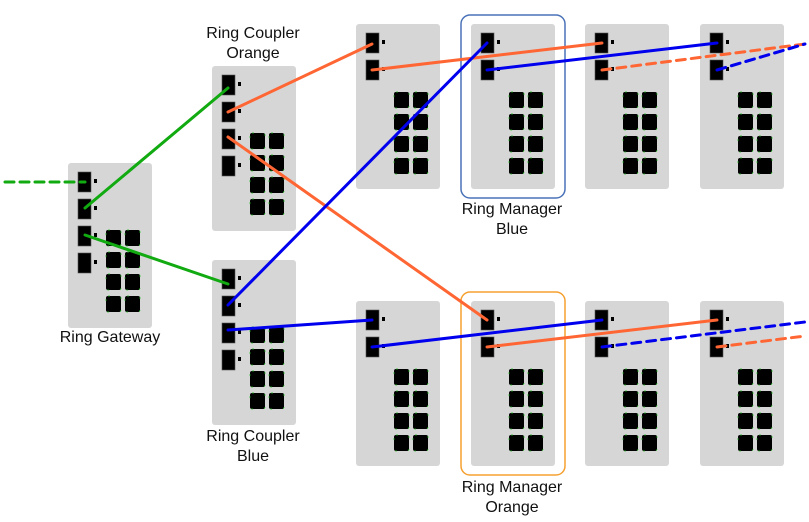 The width and height of the screenshot is (809, 522). What do you see at coordinates (253, 43) in the screenshot?
I see `label-ring-coupler-orange: Ring Coupler Orange` at bounding box center [253, 43].